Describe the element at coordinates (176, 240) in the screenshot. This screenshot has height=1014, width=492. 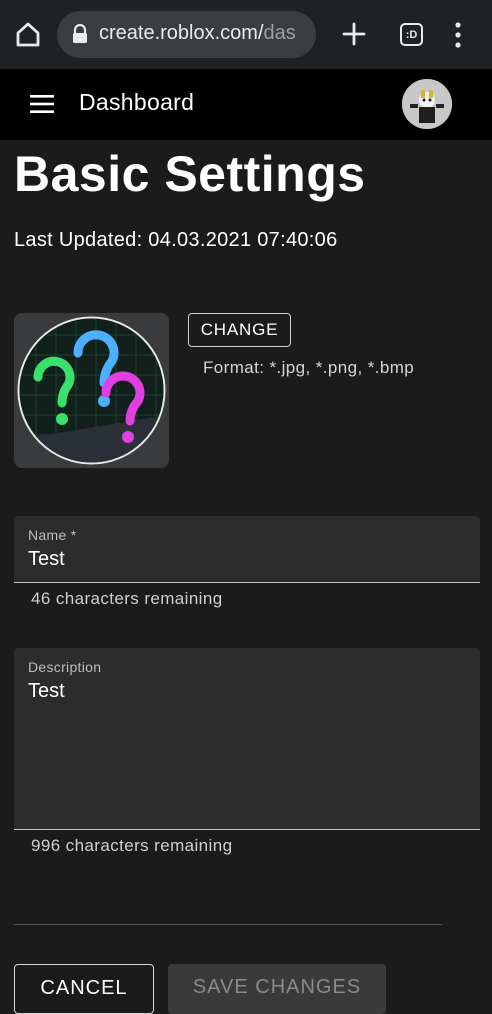
I see `last-updated-text: Last Updated: 04.03.2021 07:40:06` at that location.